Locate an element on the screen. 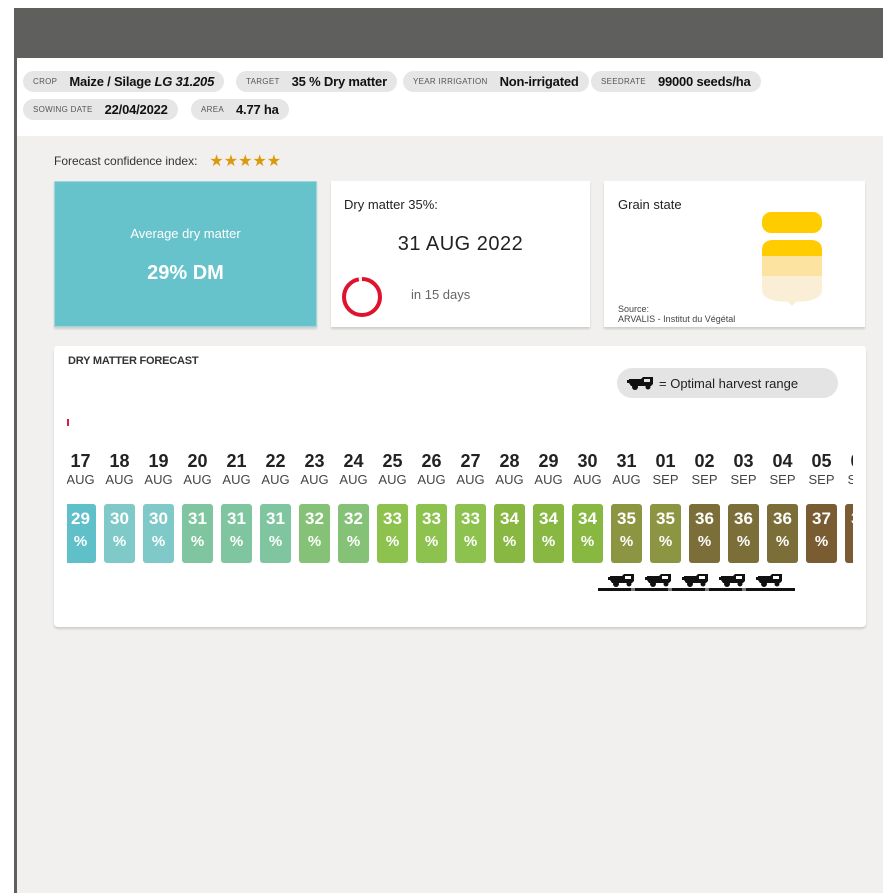 The width and height of the screenshot is (883, 893). average-dry-matter-card: Average dry matter 29% DM is located at coordinates (185, 254).